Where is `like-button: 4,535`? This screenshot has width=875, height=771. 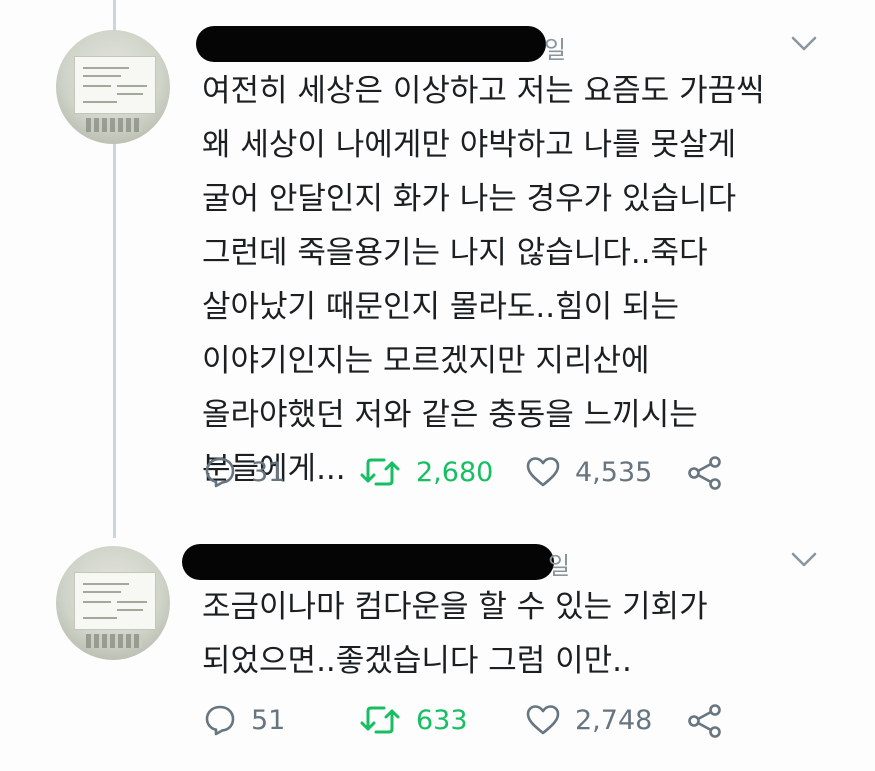
like-button: 4,535 is located at coordinates (588, 472).